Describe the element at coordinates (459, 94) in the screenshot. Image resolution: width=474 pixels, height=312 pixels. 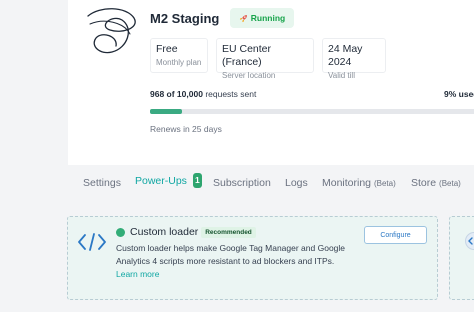
I see `usage-percent: 9% used` at that location.